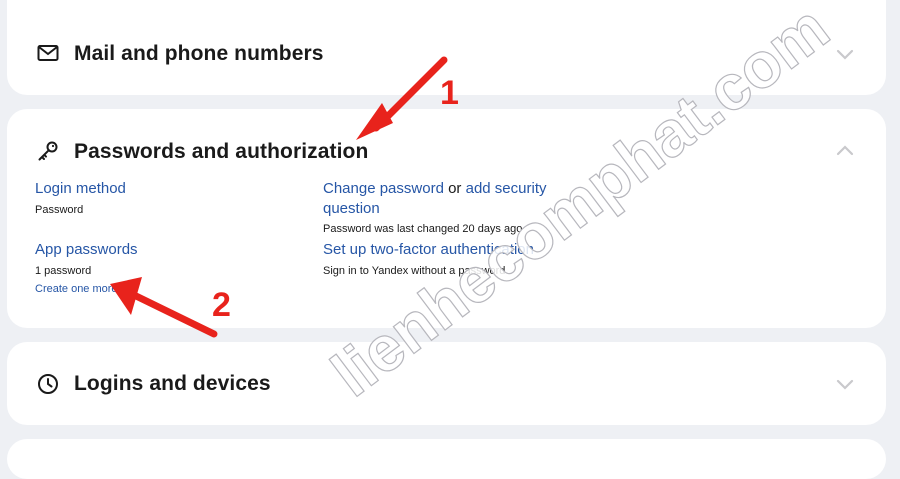  I want to click on add-security-question-link: add security, so click(506, 188).